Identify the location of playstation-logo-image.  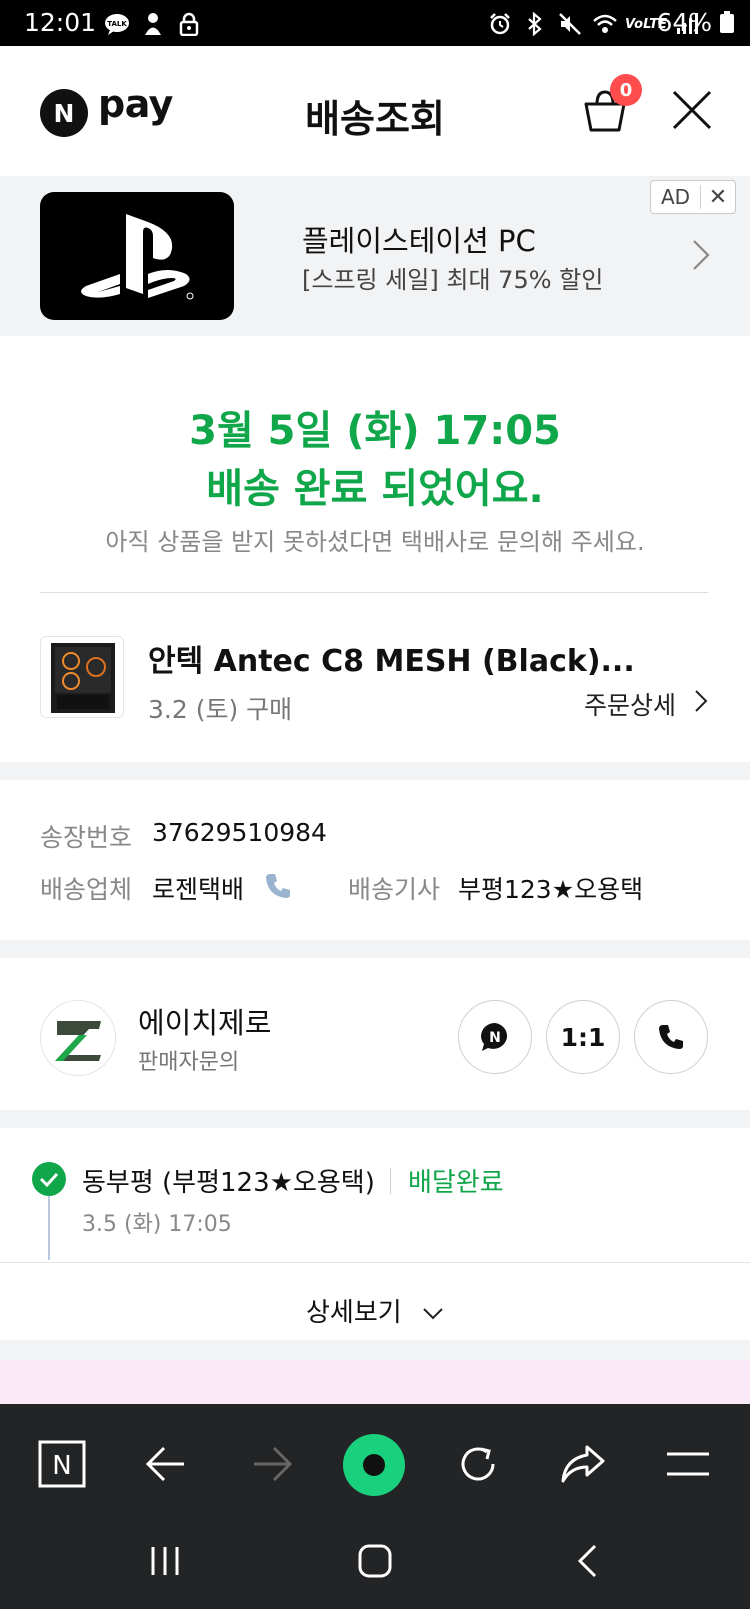
(137, 256).